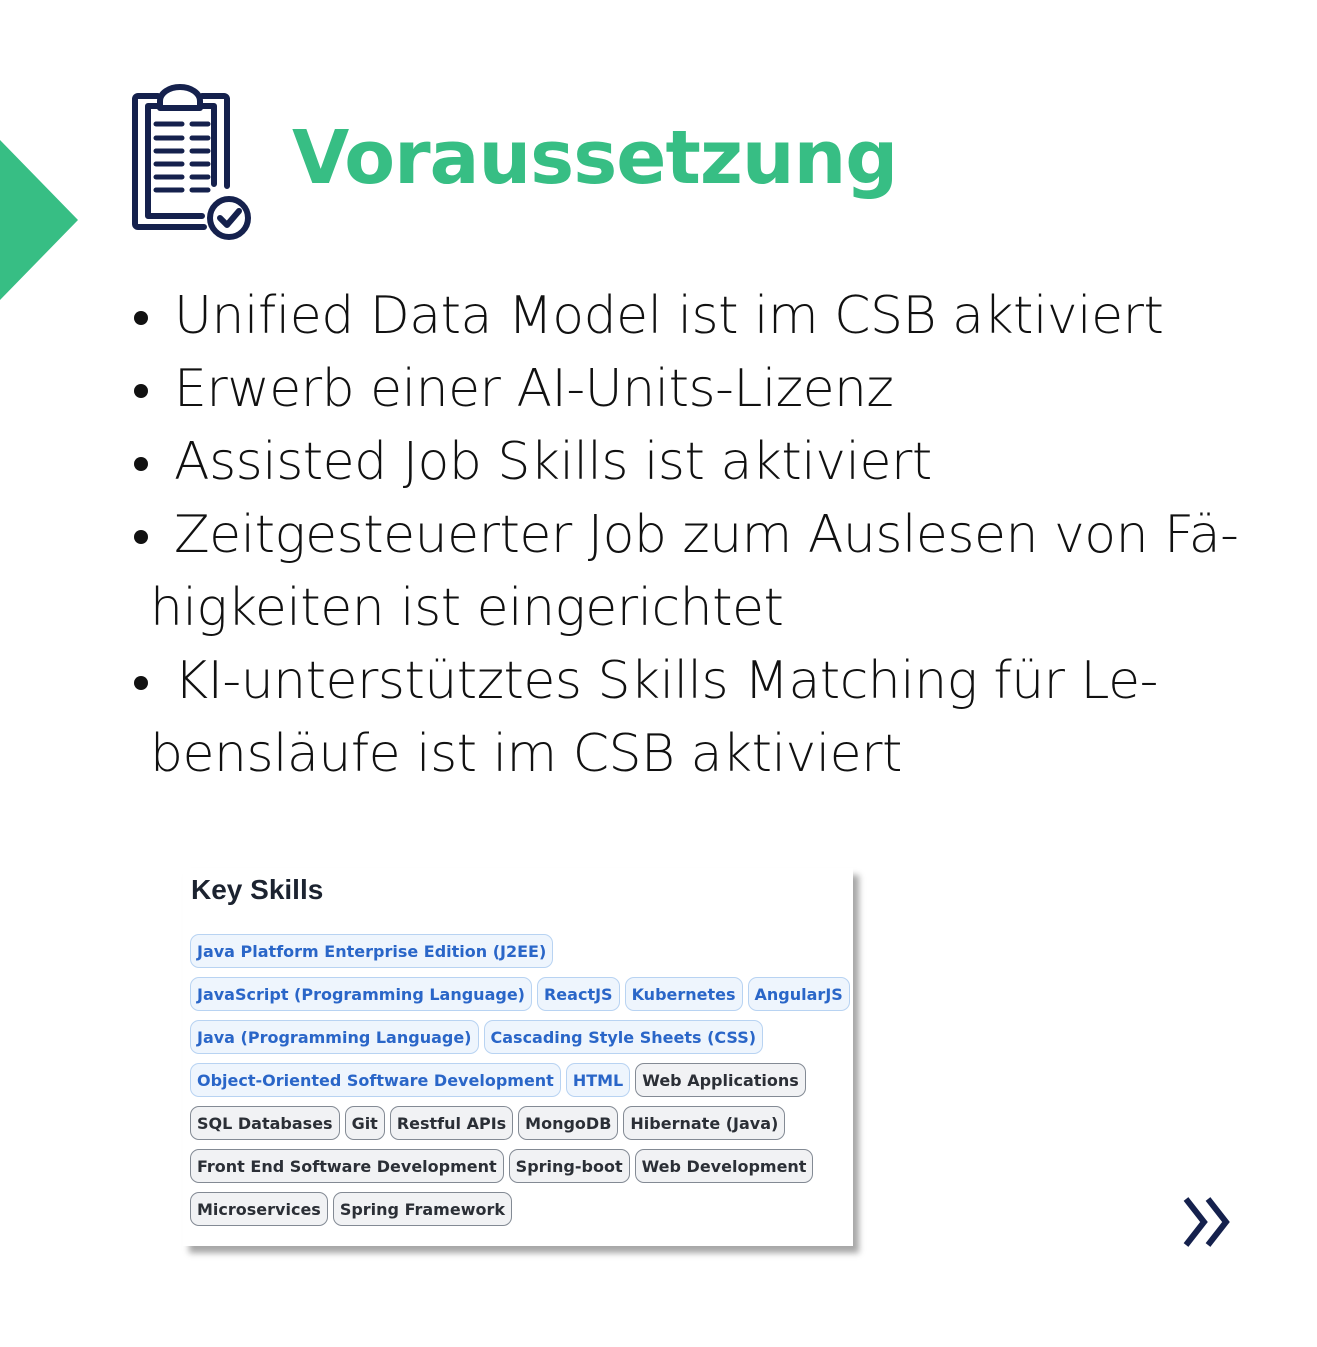 The image size is (1317, 1347). Describe the element at coordinates (372, 951) in the screenshot. I see `skill-chip: Java Platform Enterprise Edition (J2EE)` at that location.